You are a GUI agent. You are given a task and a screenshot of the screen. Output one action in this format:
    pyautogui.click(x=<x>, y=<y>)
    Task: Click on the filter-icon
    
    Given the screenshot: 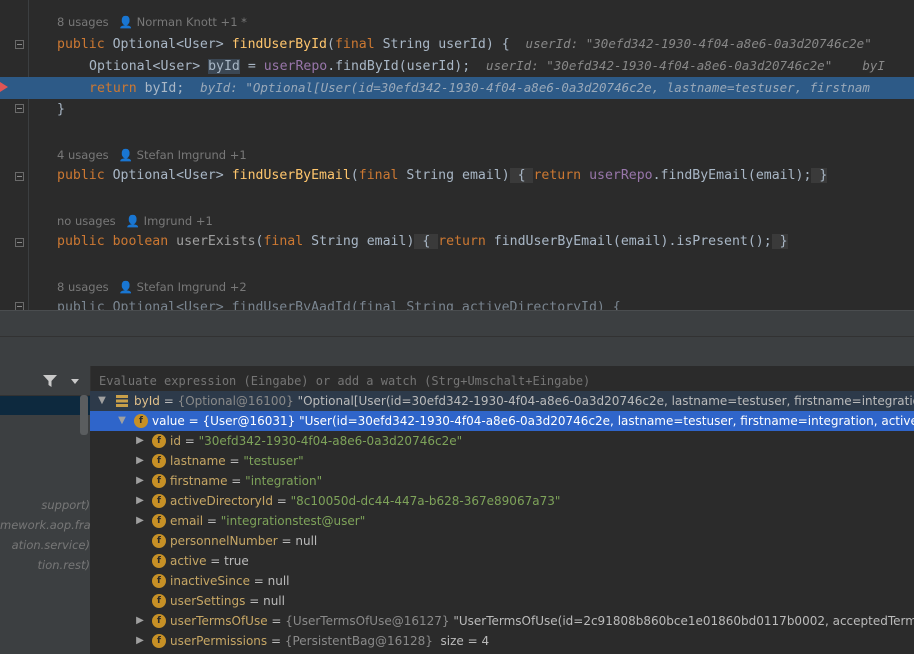 What is the action you would take?
    pyautogui.click(x=50, y=381)
    